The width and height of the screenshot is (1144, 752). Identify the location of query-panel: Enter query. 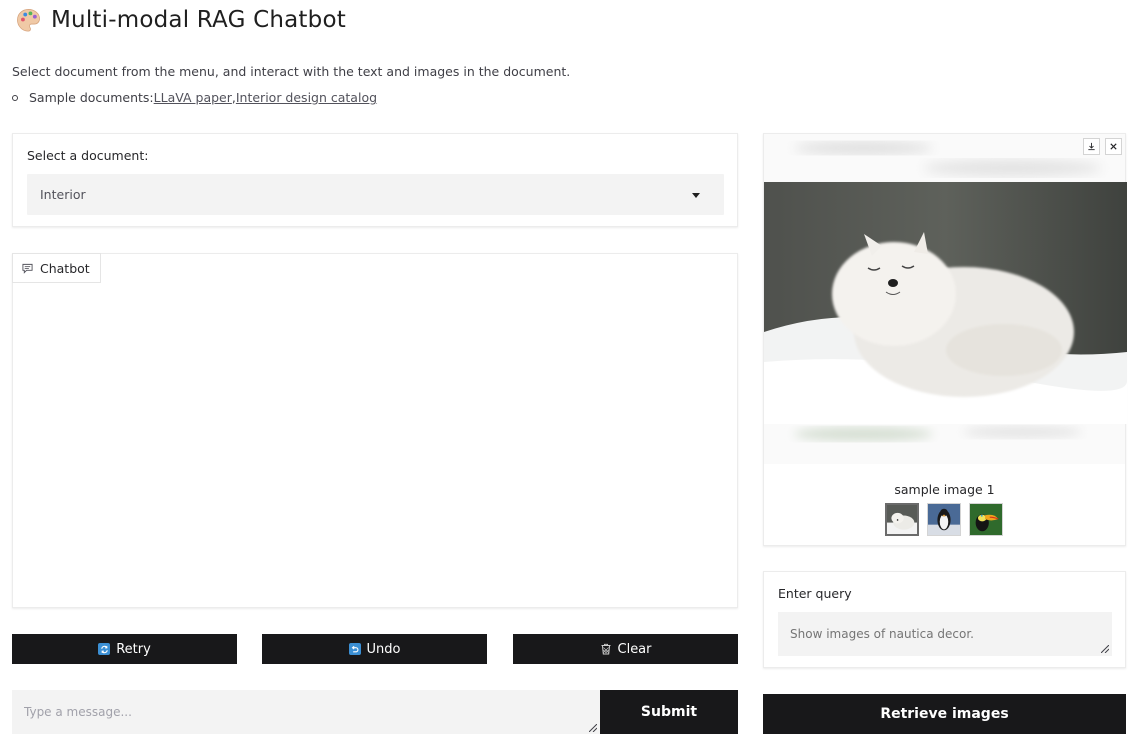
(944, 619).